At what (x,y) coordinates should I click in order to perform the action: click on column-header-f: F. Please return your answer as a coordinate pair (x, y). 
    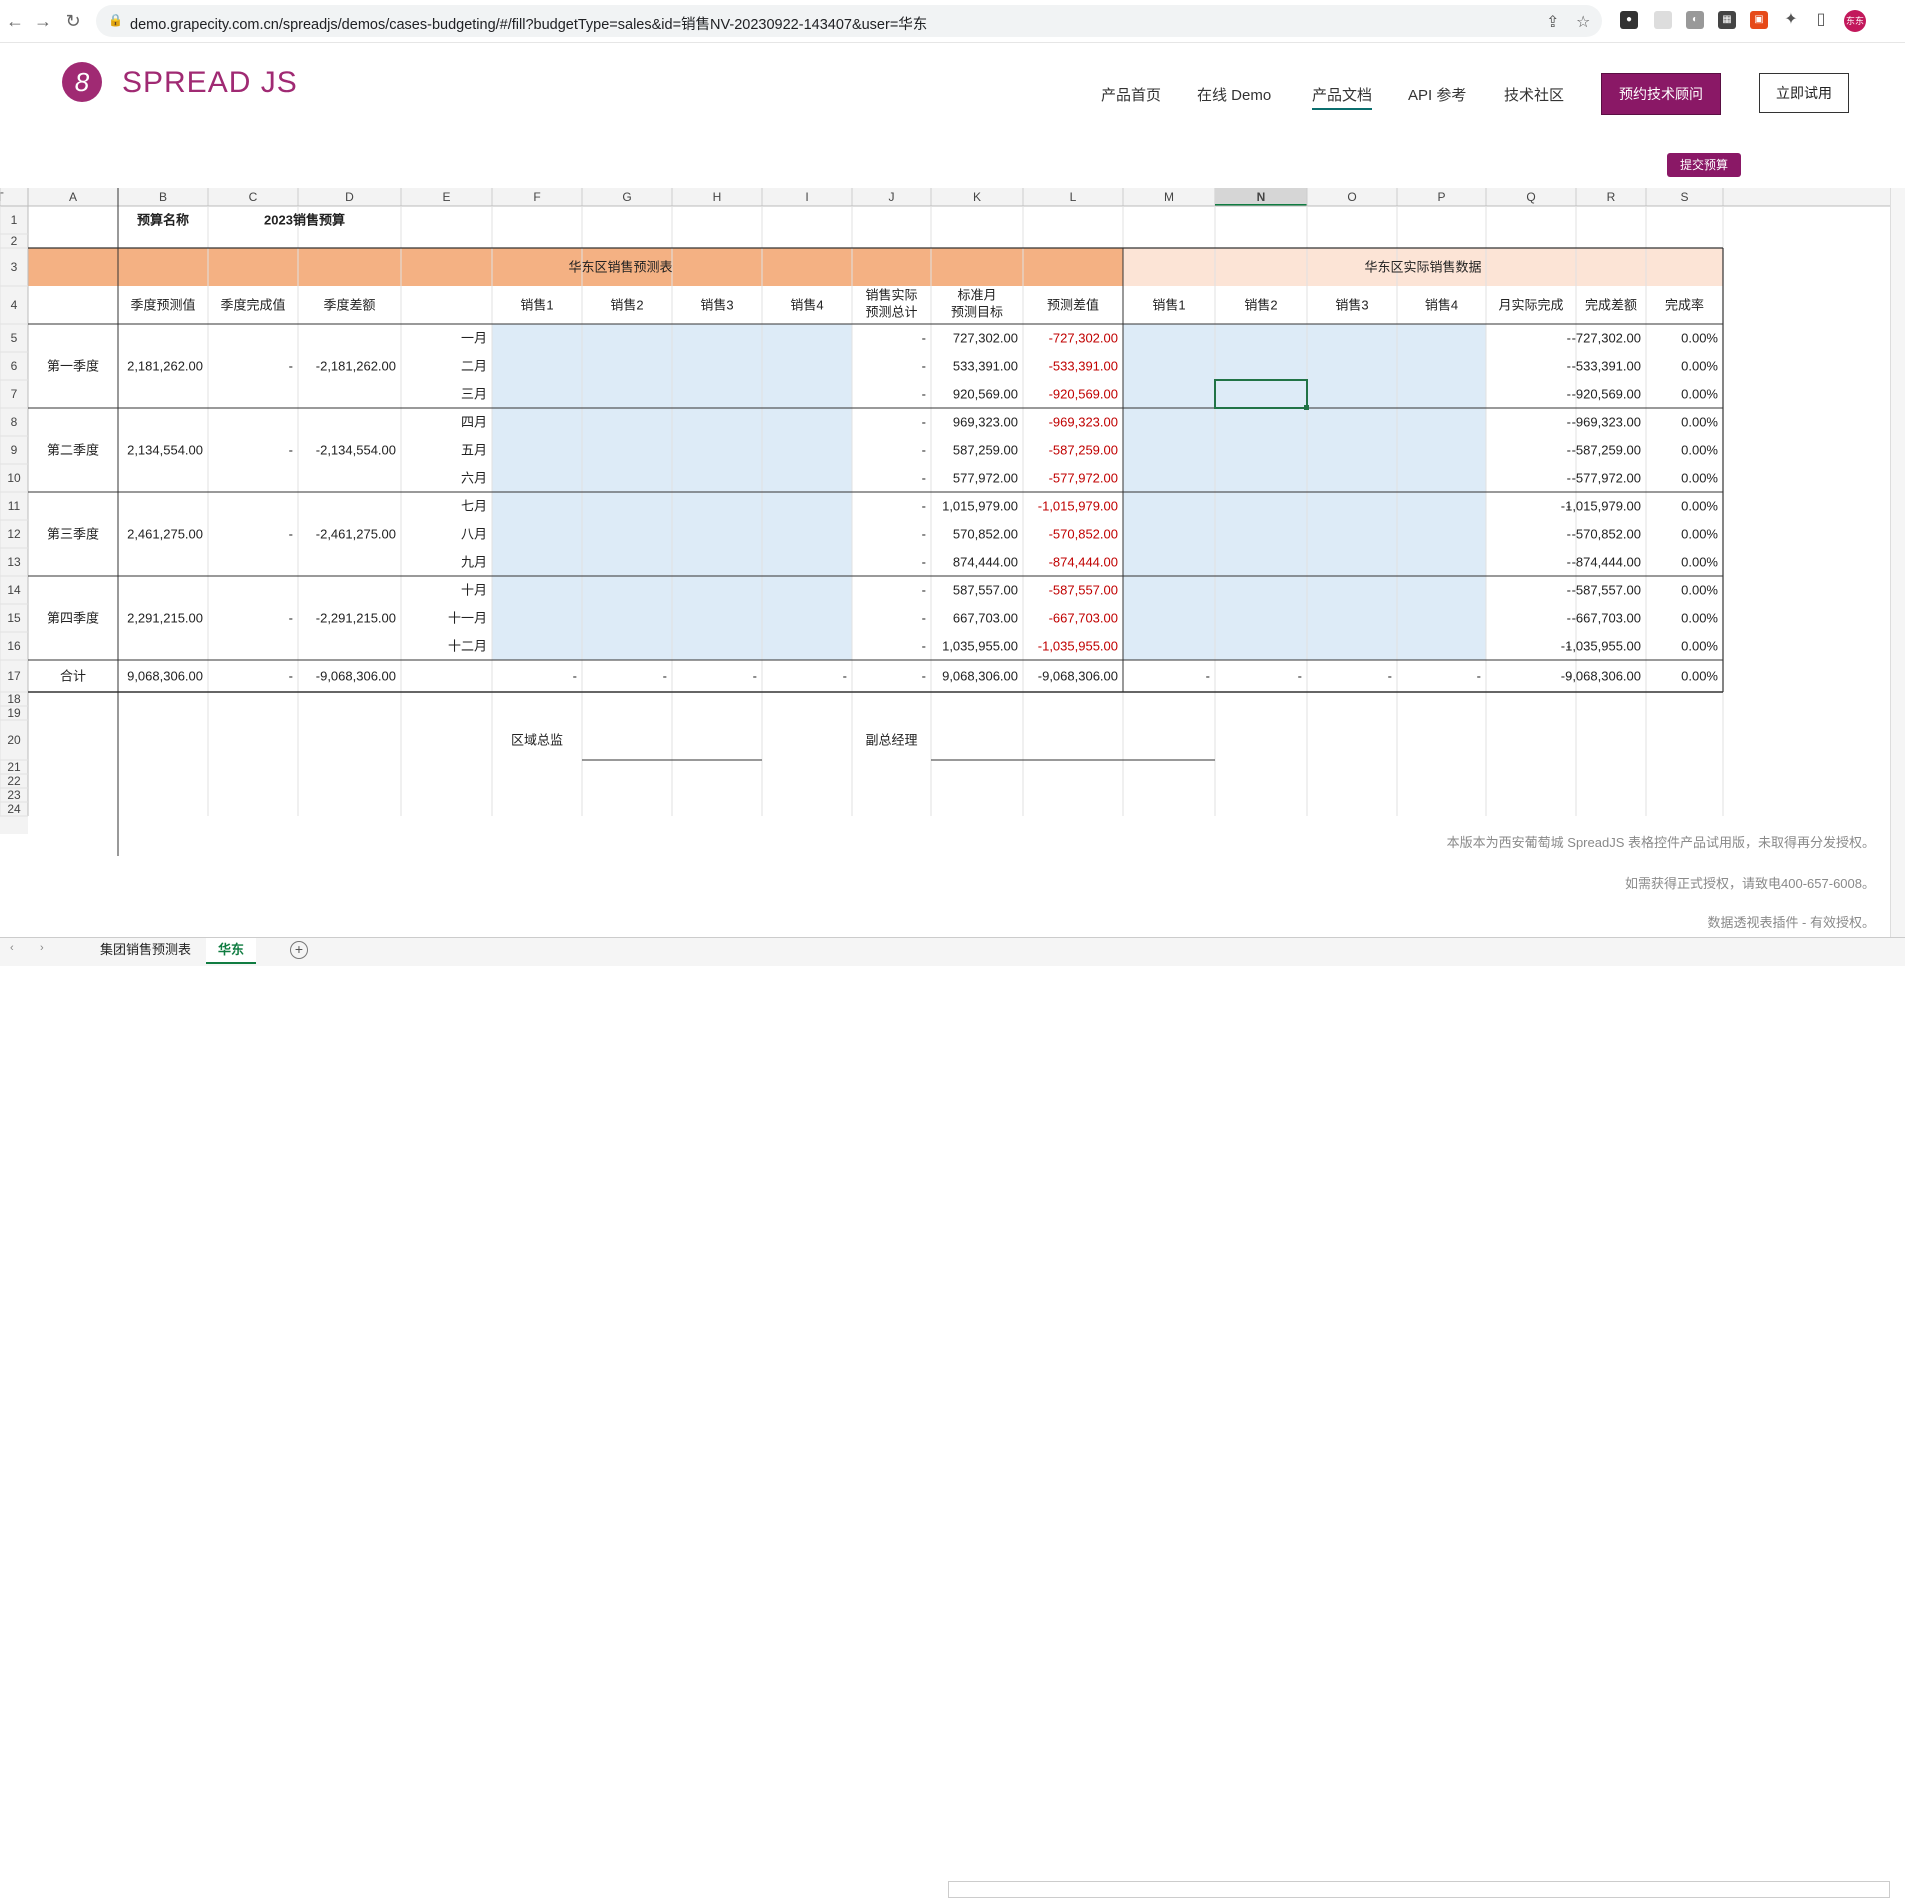
    Looking at the image, I should click on (536, 197).